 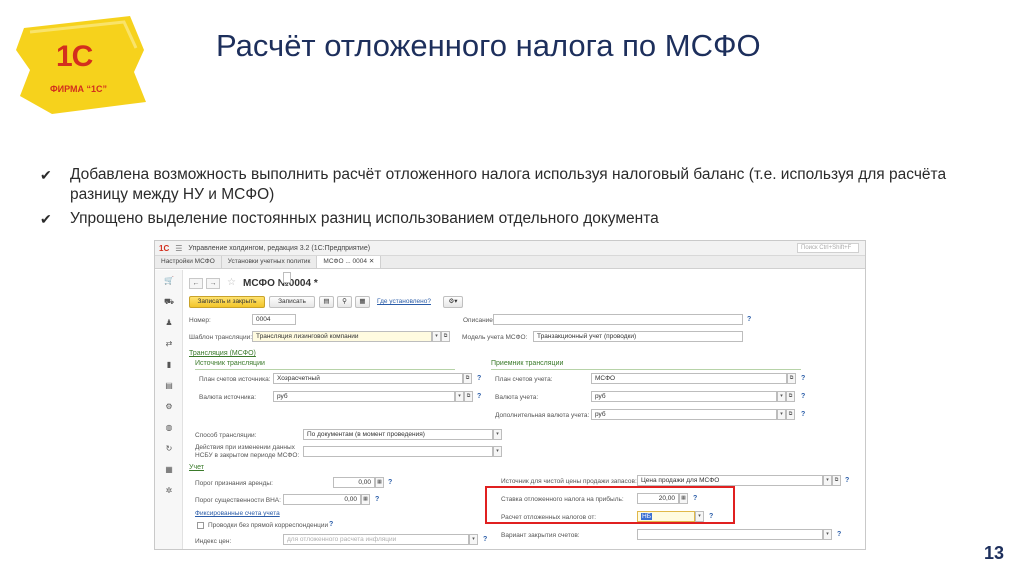 What do you see at coordinates (398, 451) in the screenshot?
I see `actions-field` at bounding box center [398, 451].